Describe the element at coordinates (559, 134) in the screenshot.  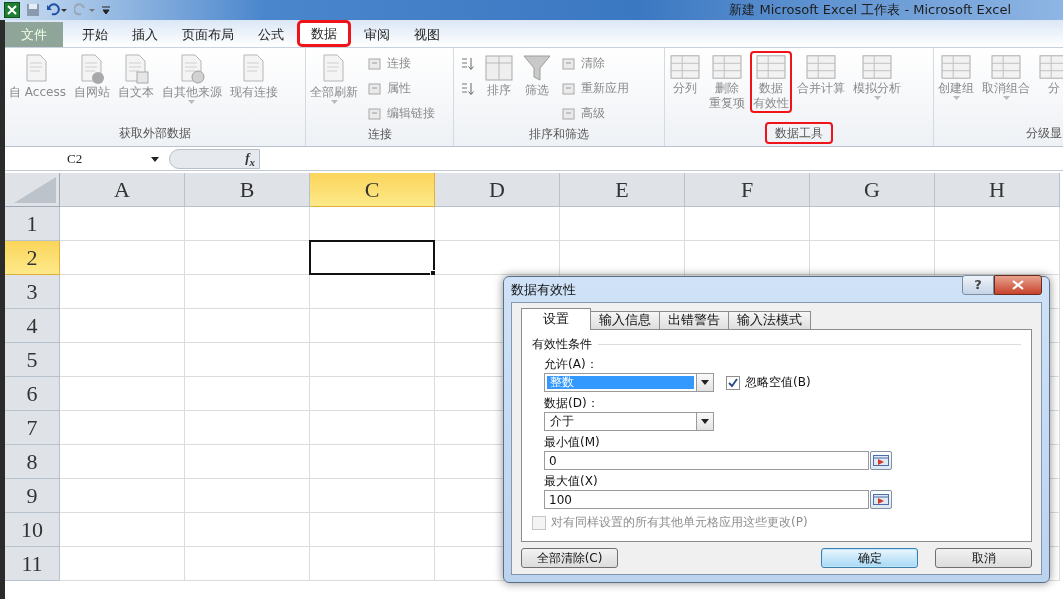
I see `ribbon-group-label: 排序和筛选` at that location.